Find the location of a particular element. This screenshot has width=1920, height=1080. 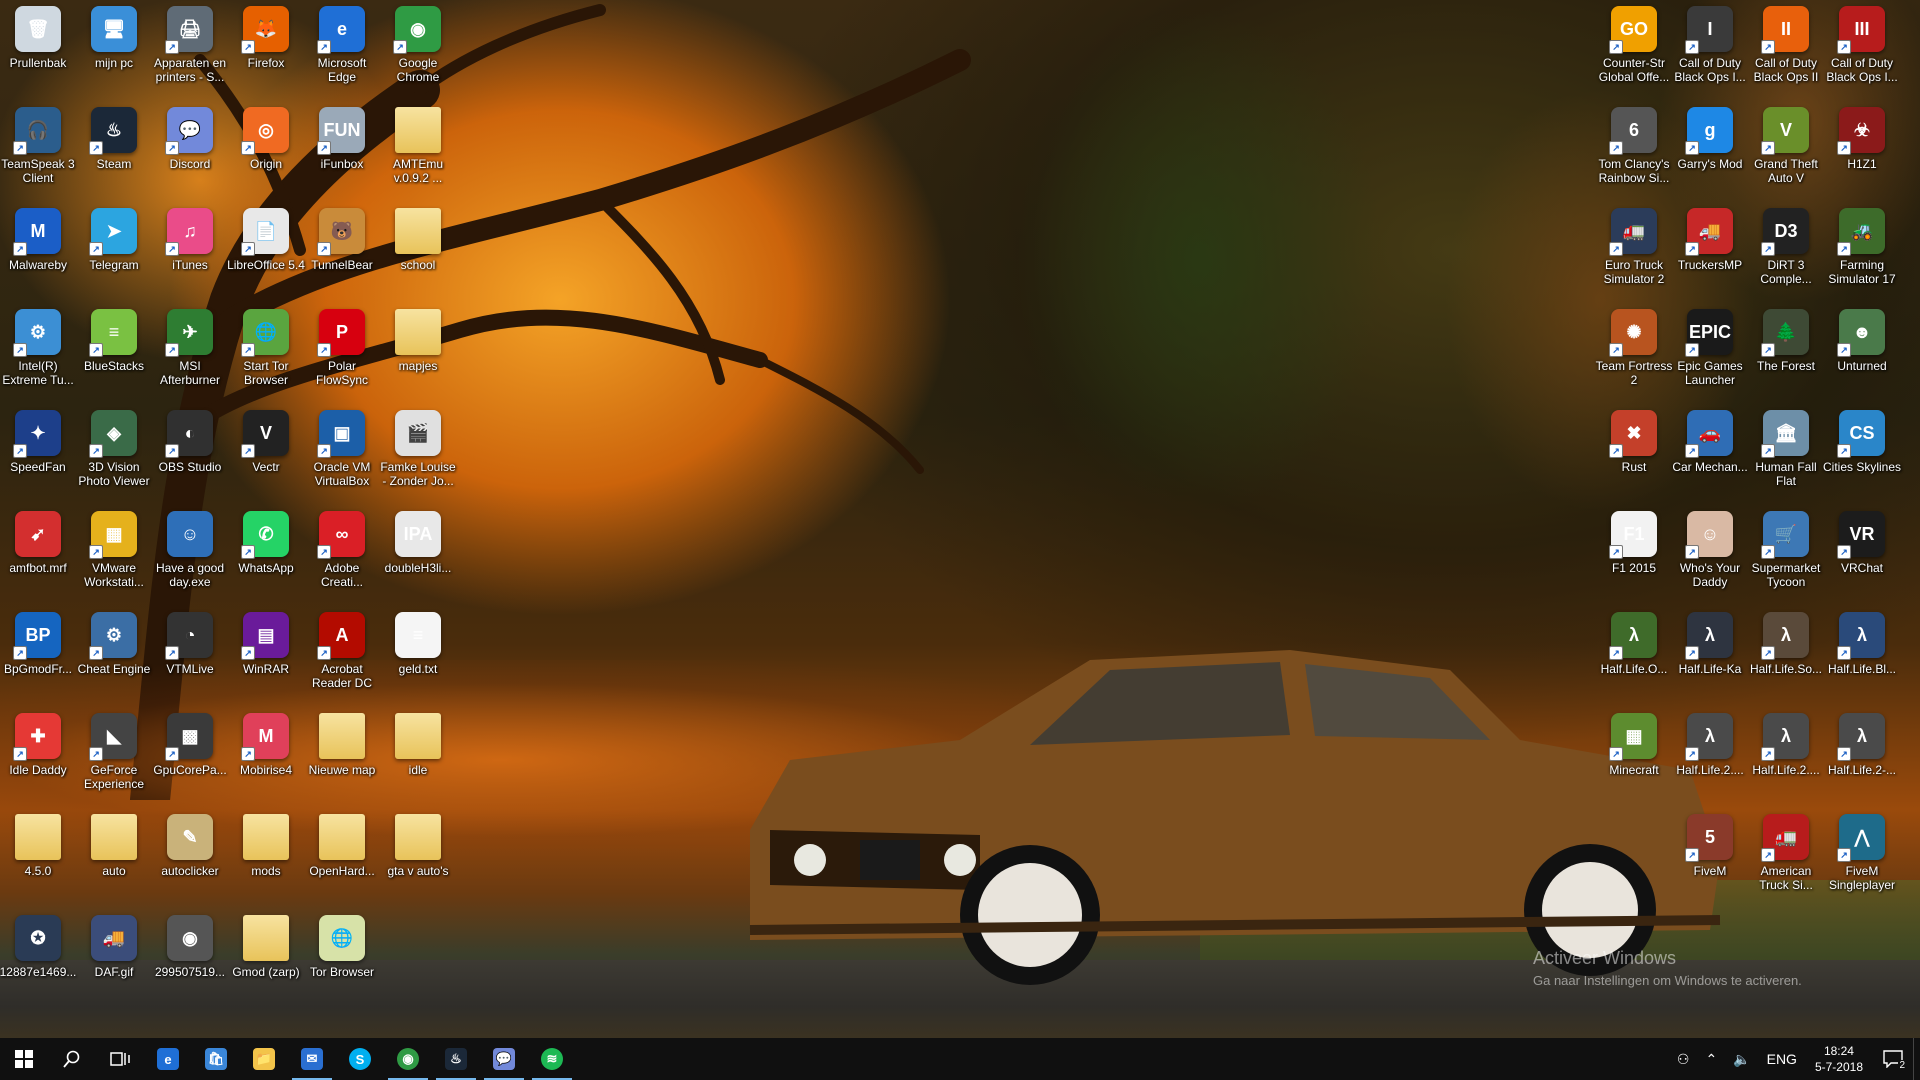

action-center-button: 2 is located at coordinates (1893, 1059).